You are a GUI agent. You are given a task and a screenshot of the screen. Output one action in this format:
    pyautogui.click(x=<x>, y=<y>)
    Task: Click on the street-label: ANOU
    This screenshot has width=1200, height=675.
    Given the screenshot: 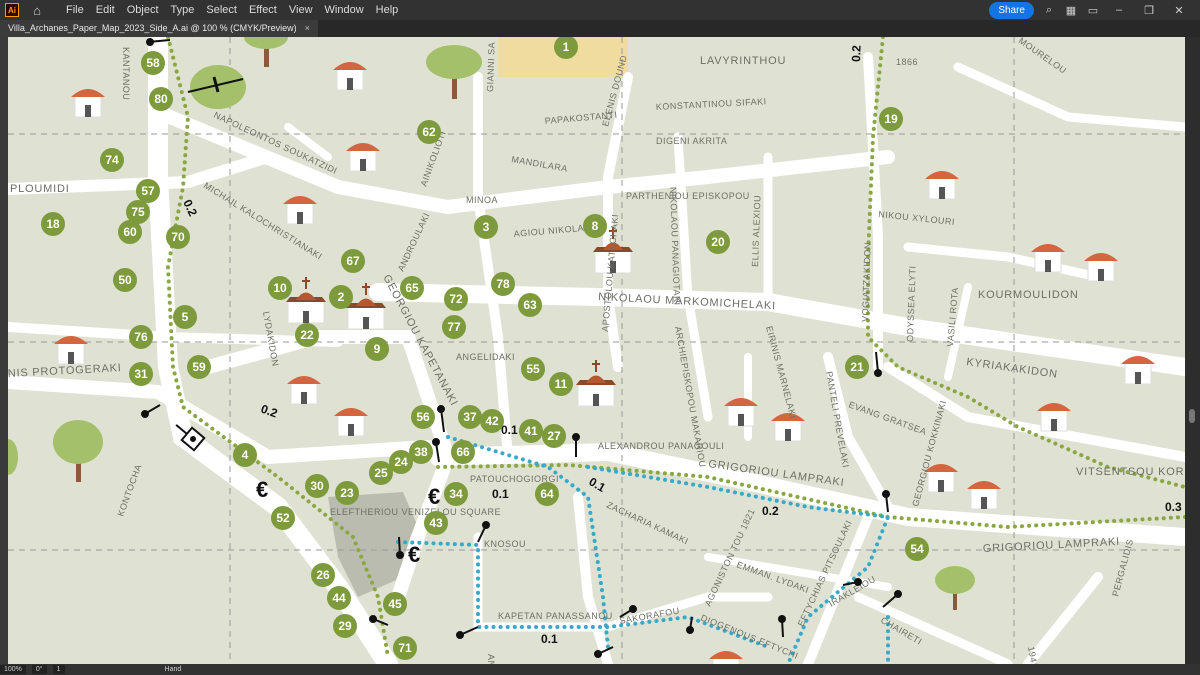 What is the action you would take?
    pyautogui.click(x=491, y=659)
    